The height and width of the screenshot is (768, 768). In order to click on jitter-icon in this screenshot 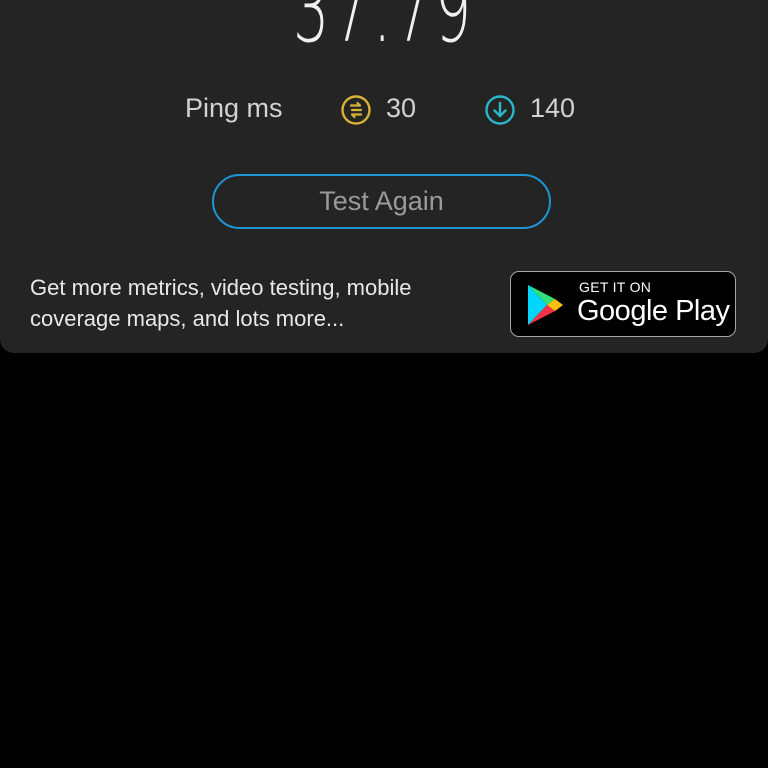, I will do `click(356, 110)`.